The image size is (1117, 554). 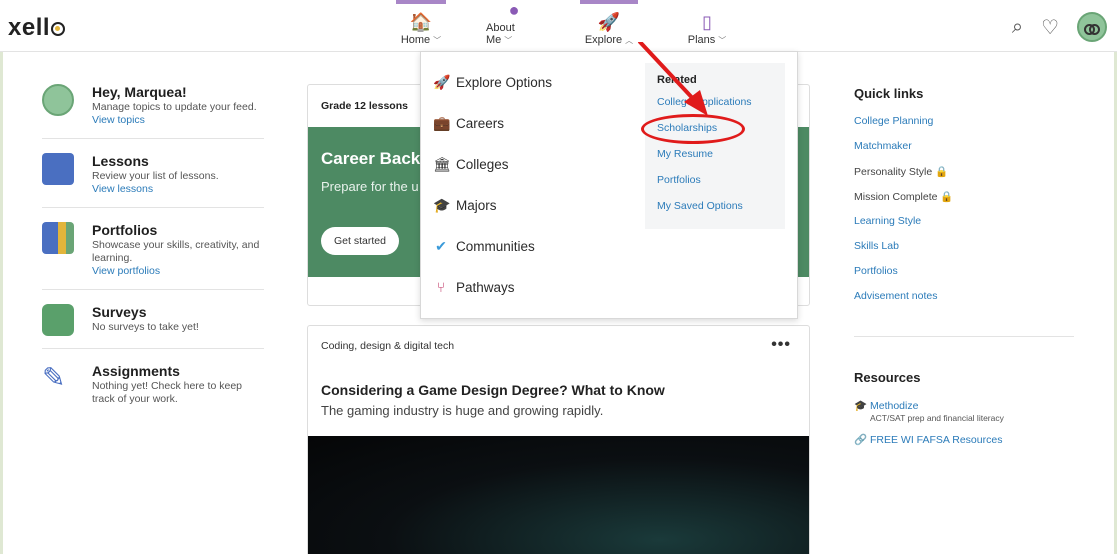 What do you see at coordinates (54, 377) in the screenshot?
I see `pen-icon: ✎` at bounding box center [54, 377].